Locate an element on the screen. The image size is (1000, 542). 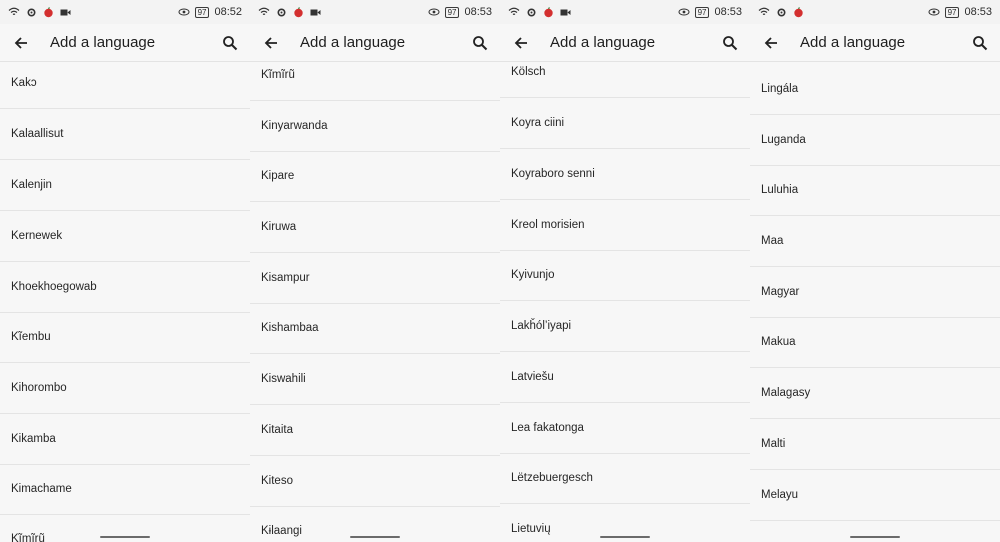
list-item: Kipare is located at coordinates (375, 176).